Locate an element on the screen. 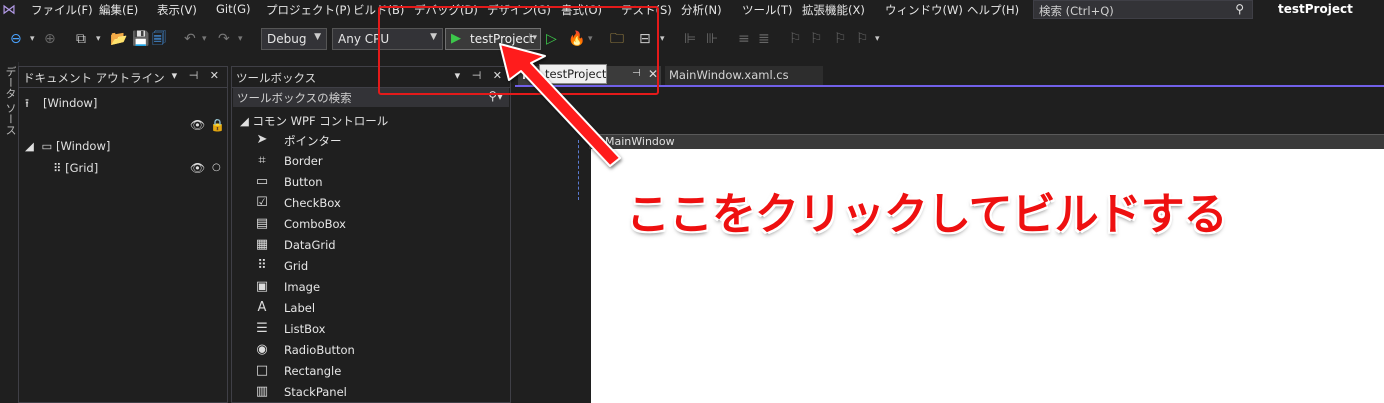 The width and height of the screenshot is (1384, 403). data-source-label: データ ソース is located at coordinates (10, 101).